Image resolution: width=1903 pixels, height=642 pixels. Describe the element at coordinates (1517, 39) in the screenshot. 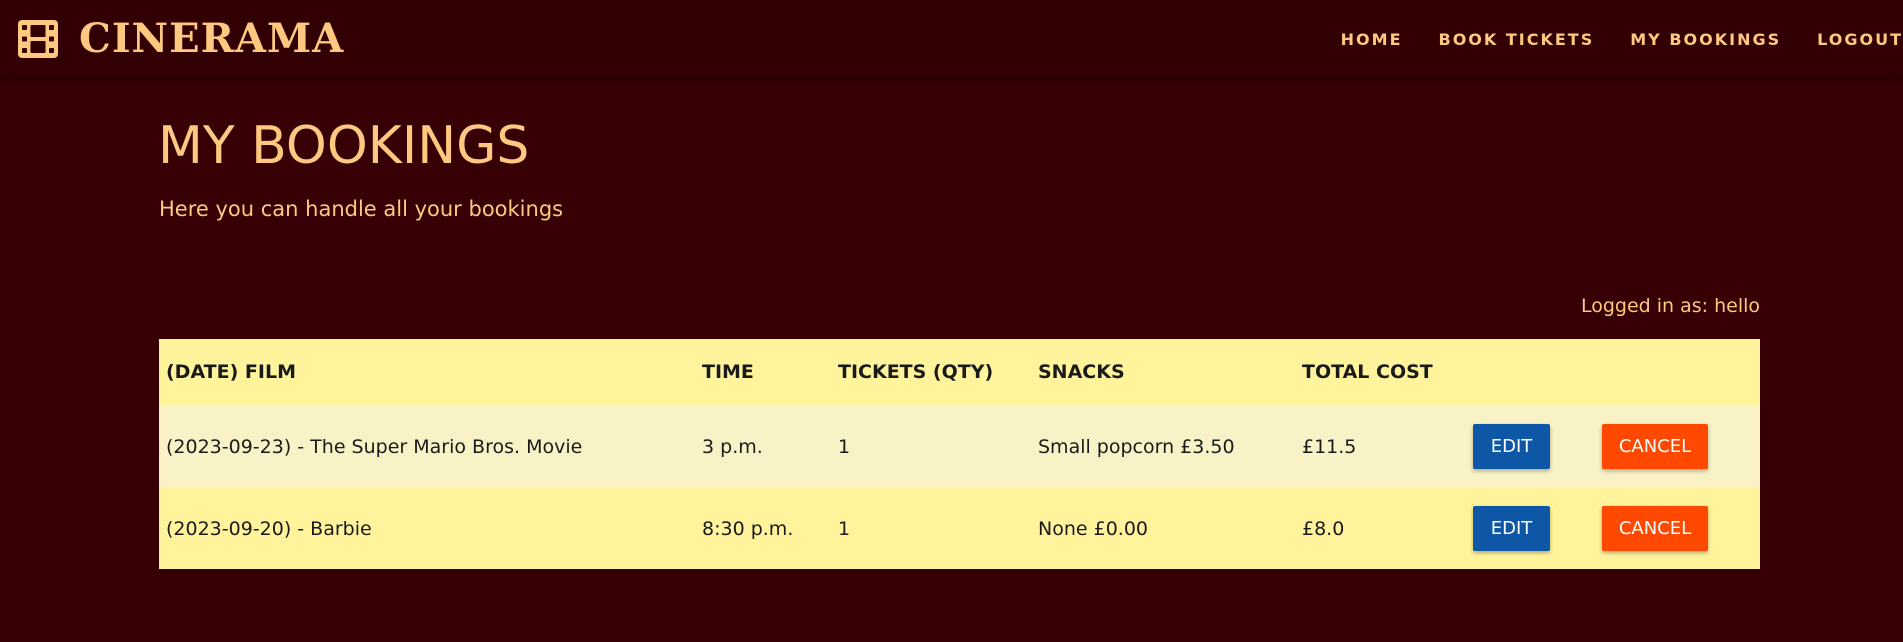

I see `nav-book-tickets: BOOK TICKETS` at that location.